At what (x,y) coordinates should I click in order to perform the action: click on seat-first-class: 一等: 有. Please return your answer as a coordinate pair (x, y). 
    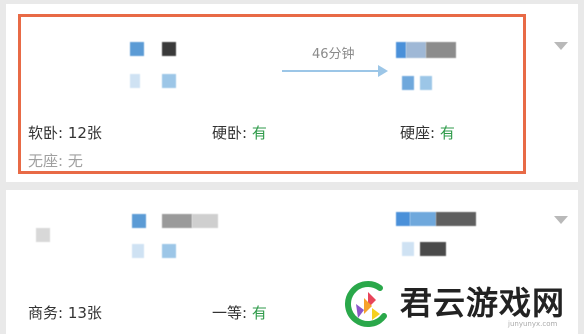
    Looking at the image, I should click on (239, 312).